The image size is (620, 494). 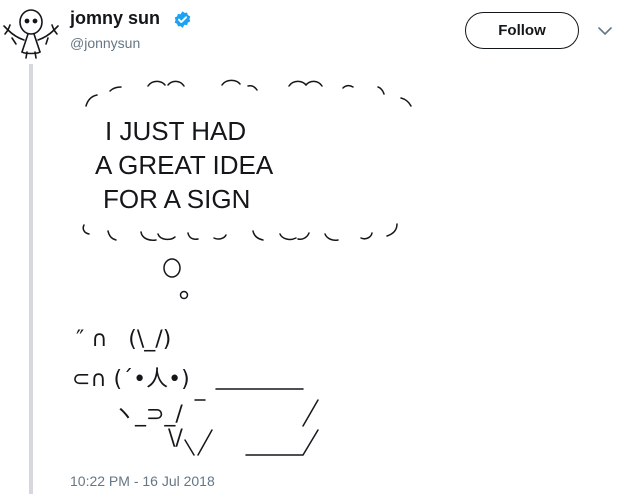 I want to click on bunny-paws: ヽ_⊃_/, so click(x=148, y=414).